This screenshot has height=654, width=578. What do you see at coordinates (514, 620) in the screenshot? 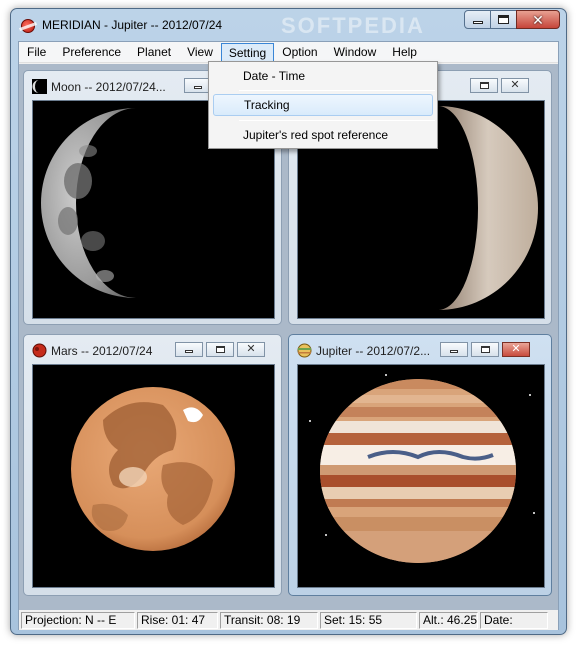
I see `status-date: Date:` at bounding box center [514, 620].